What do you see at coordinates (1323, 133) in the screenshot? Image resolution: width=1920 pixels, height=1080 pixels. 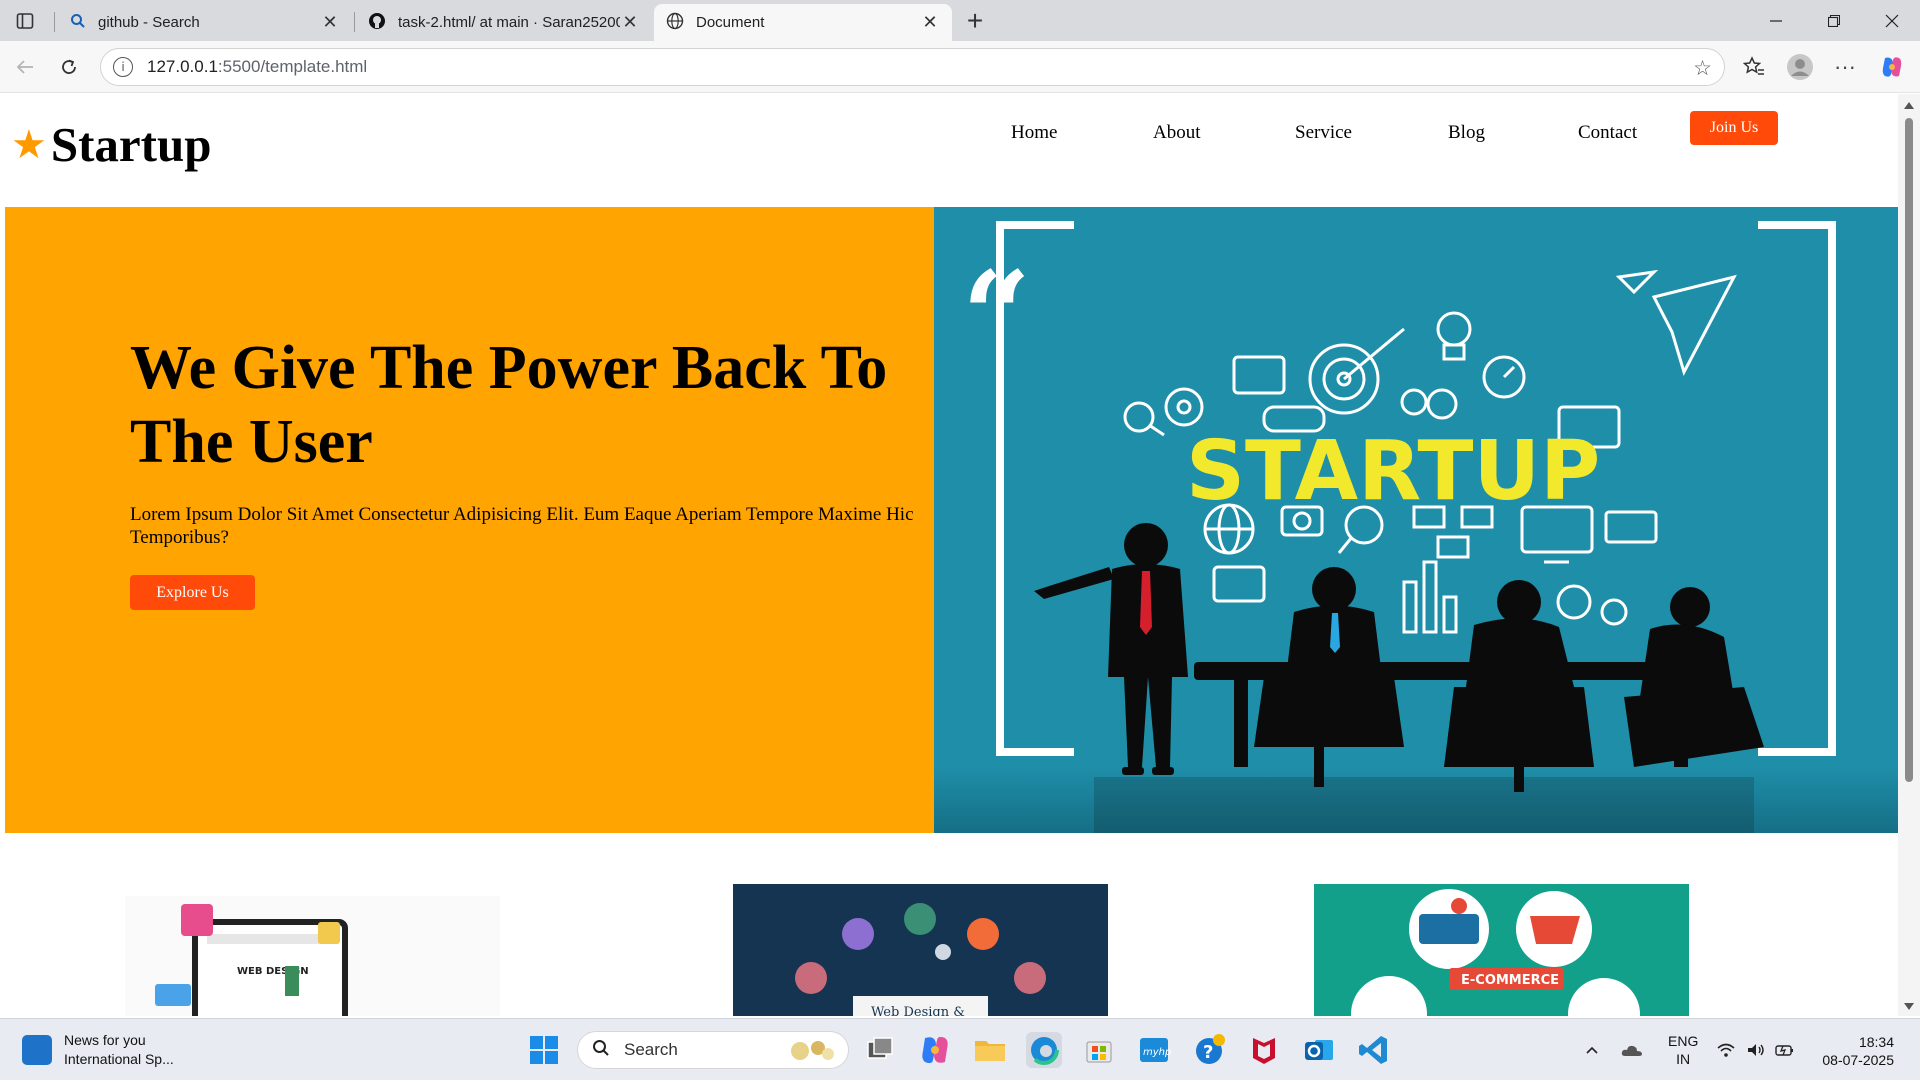 I see `nav-service: Service` at bounding box center [1323, 133].